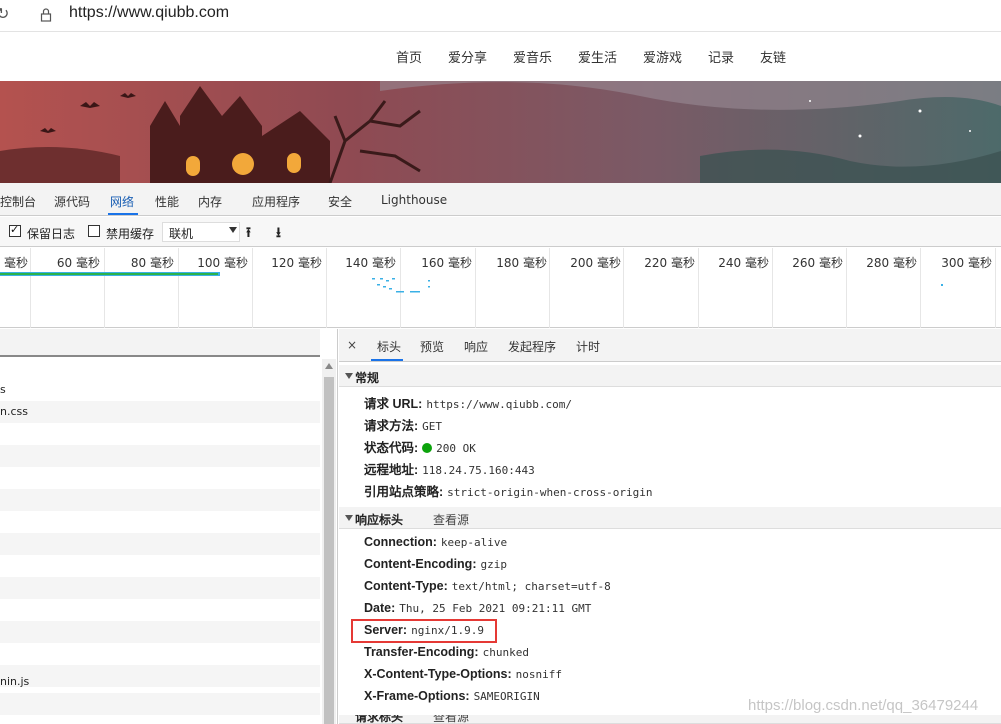 This screenshot has height=724, width=1001. Describe the element at coordinates (420, 447) in the screenshot. I see `general-row: 状态代码: 200 OK` at that location.